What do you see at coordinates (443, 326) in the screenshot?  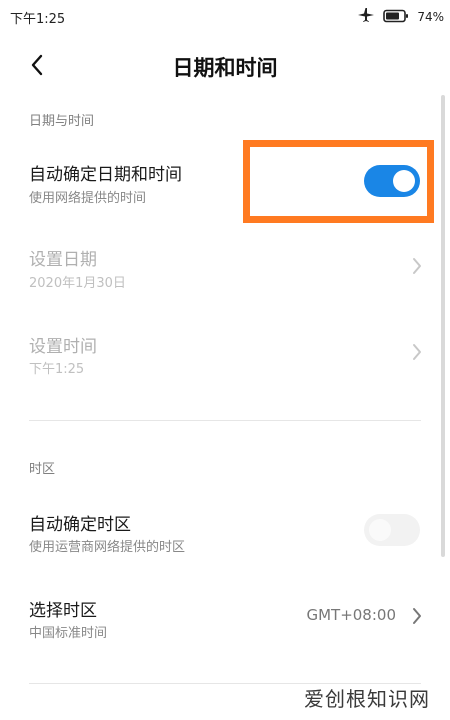 I see `scrollbar` at bounding box center [443, 326].